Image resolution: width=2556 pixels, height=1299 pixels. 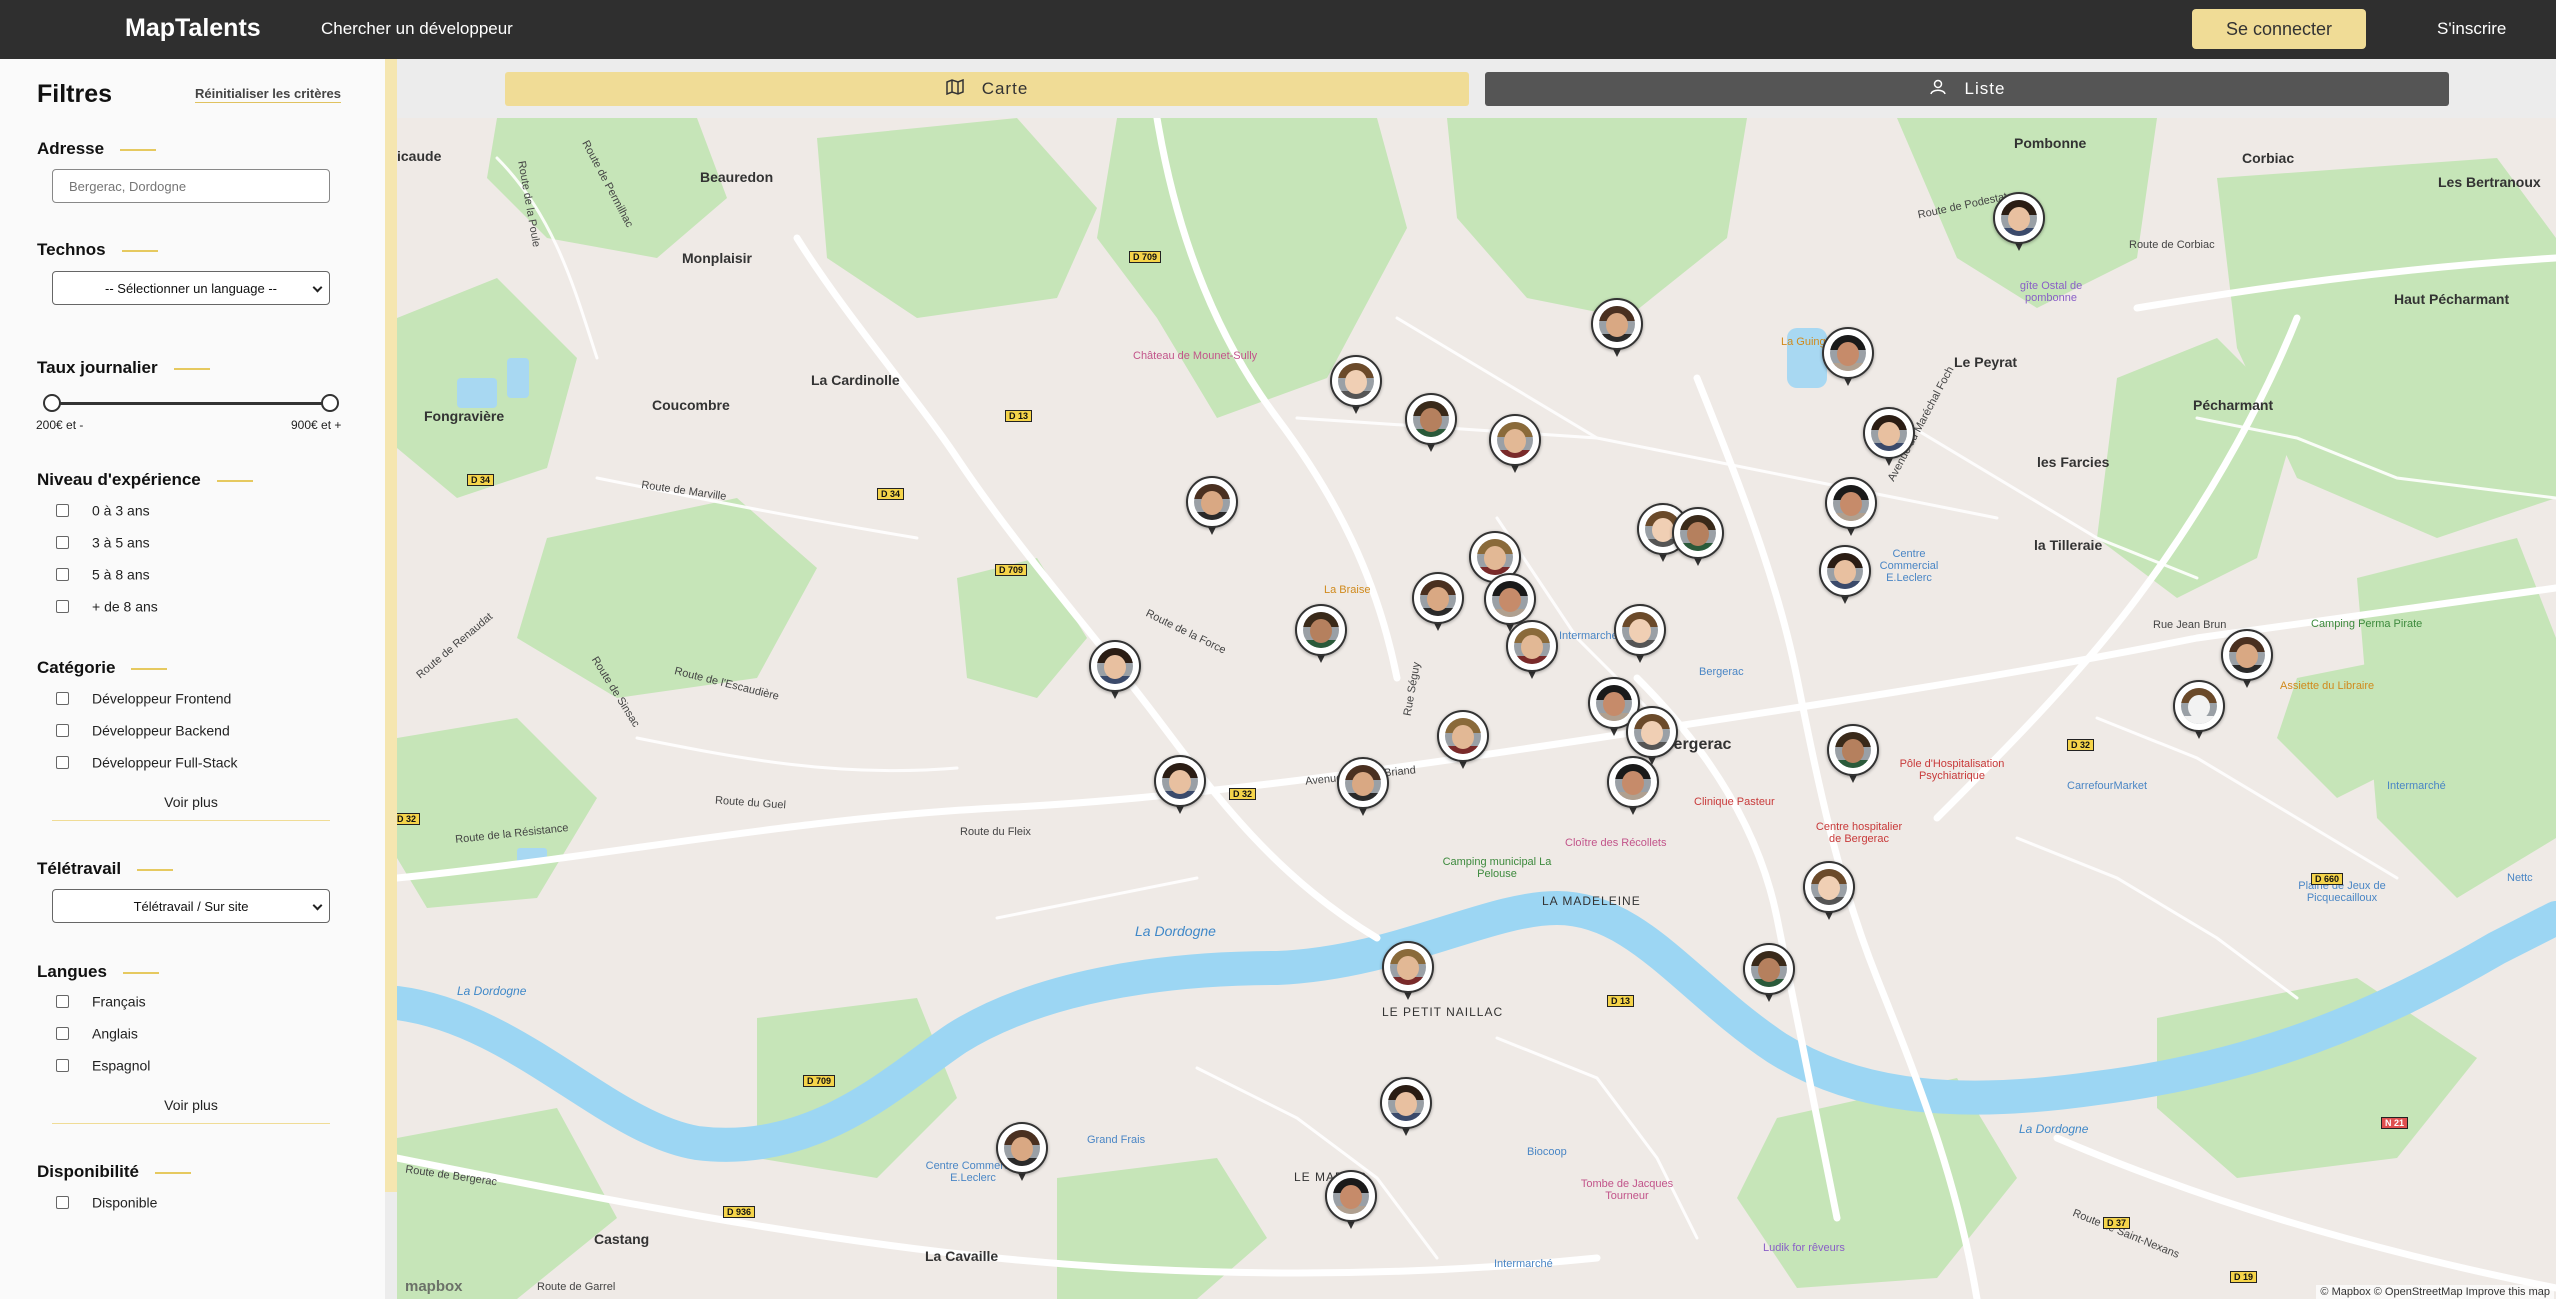 What do you see at coordinates (330, 403) in the screenshot?
I see `daily-rate-max-handle` at bounding box center [330, 403].